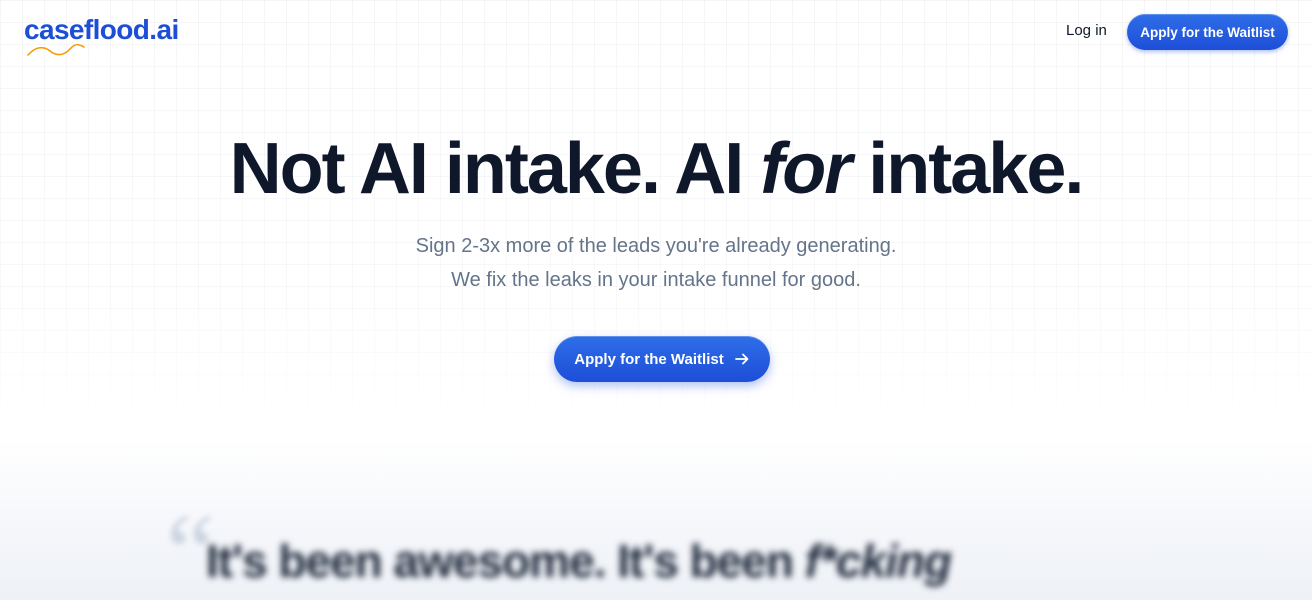 The image size is (1312, 600). What do you see at coordinates (967, 169) in the screenshot?
I see `hero-title-part2: intake.` at bounding box center [967, 169].